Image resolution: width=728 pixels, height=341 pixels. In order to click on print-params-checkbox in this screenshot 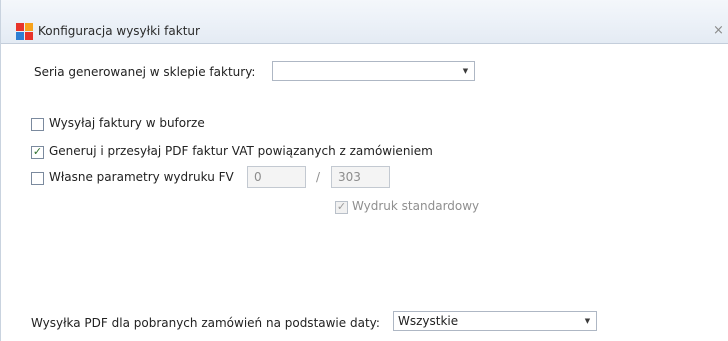, I will do `click(37, 178)`.